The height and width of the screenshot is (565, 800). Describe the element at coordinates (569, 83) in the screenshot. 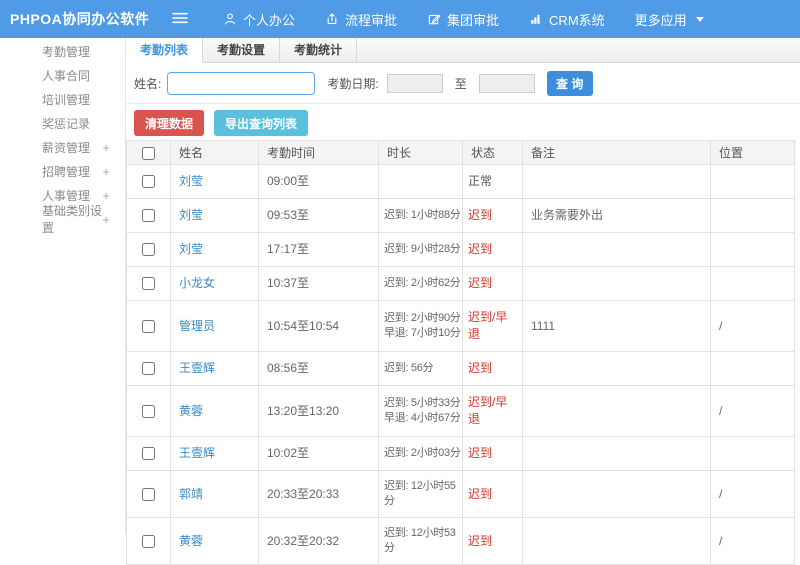

I see `search-button: 查 询` at that location.